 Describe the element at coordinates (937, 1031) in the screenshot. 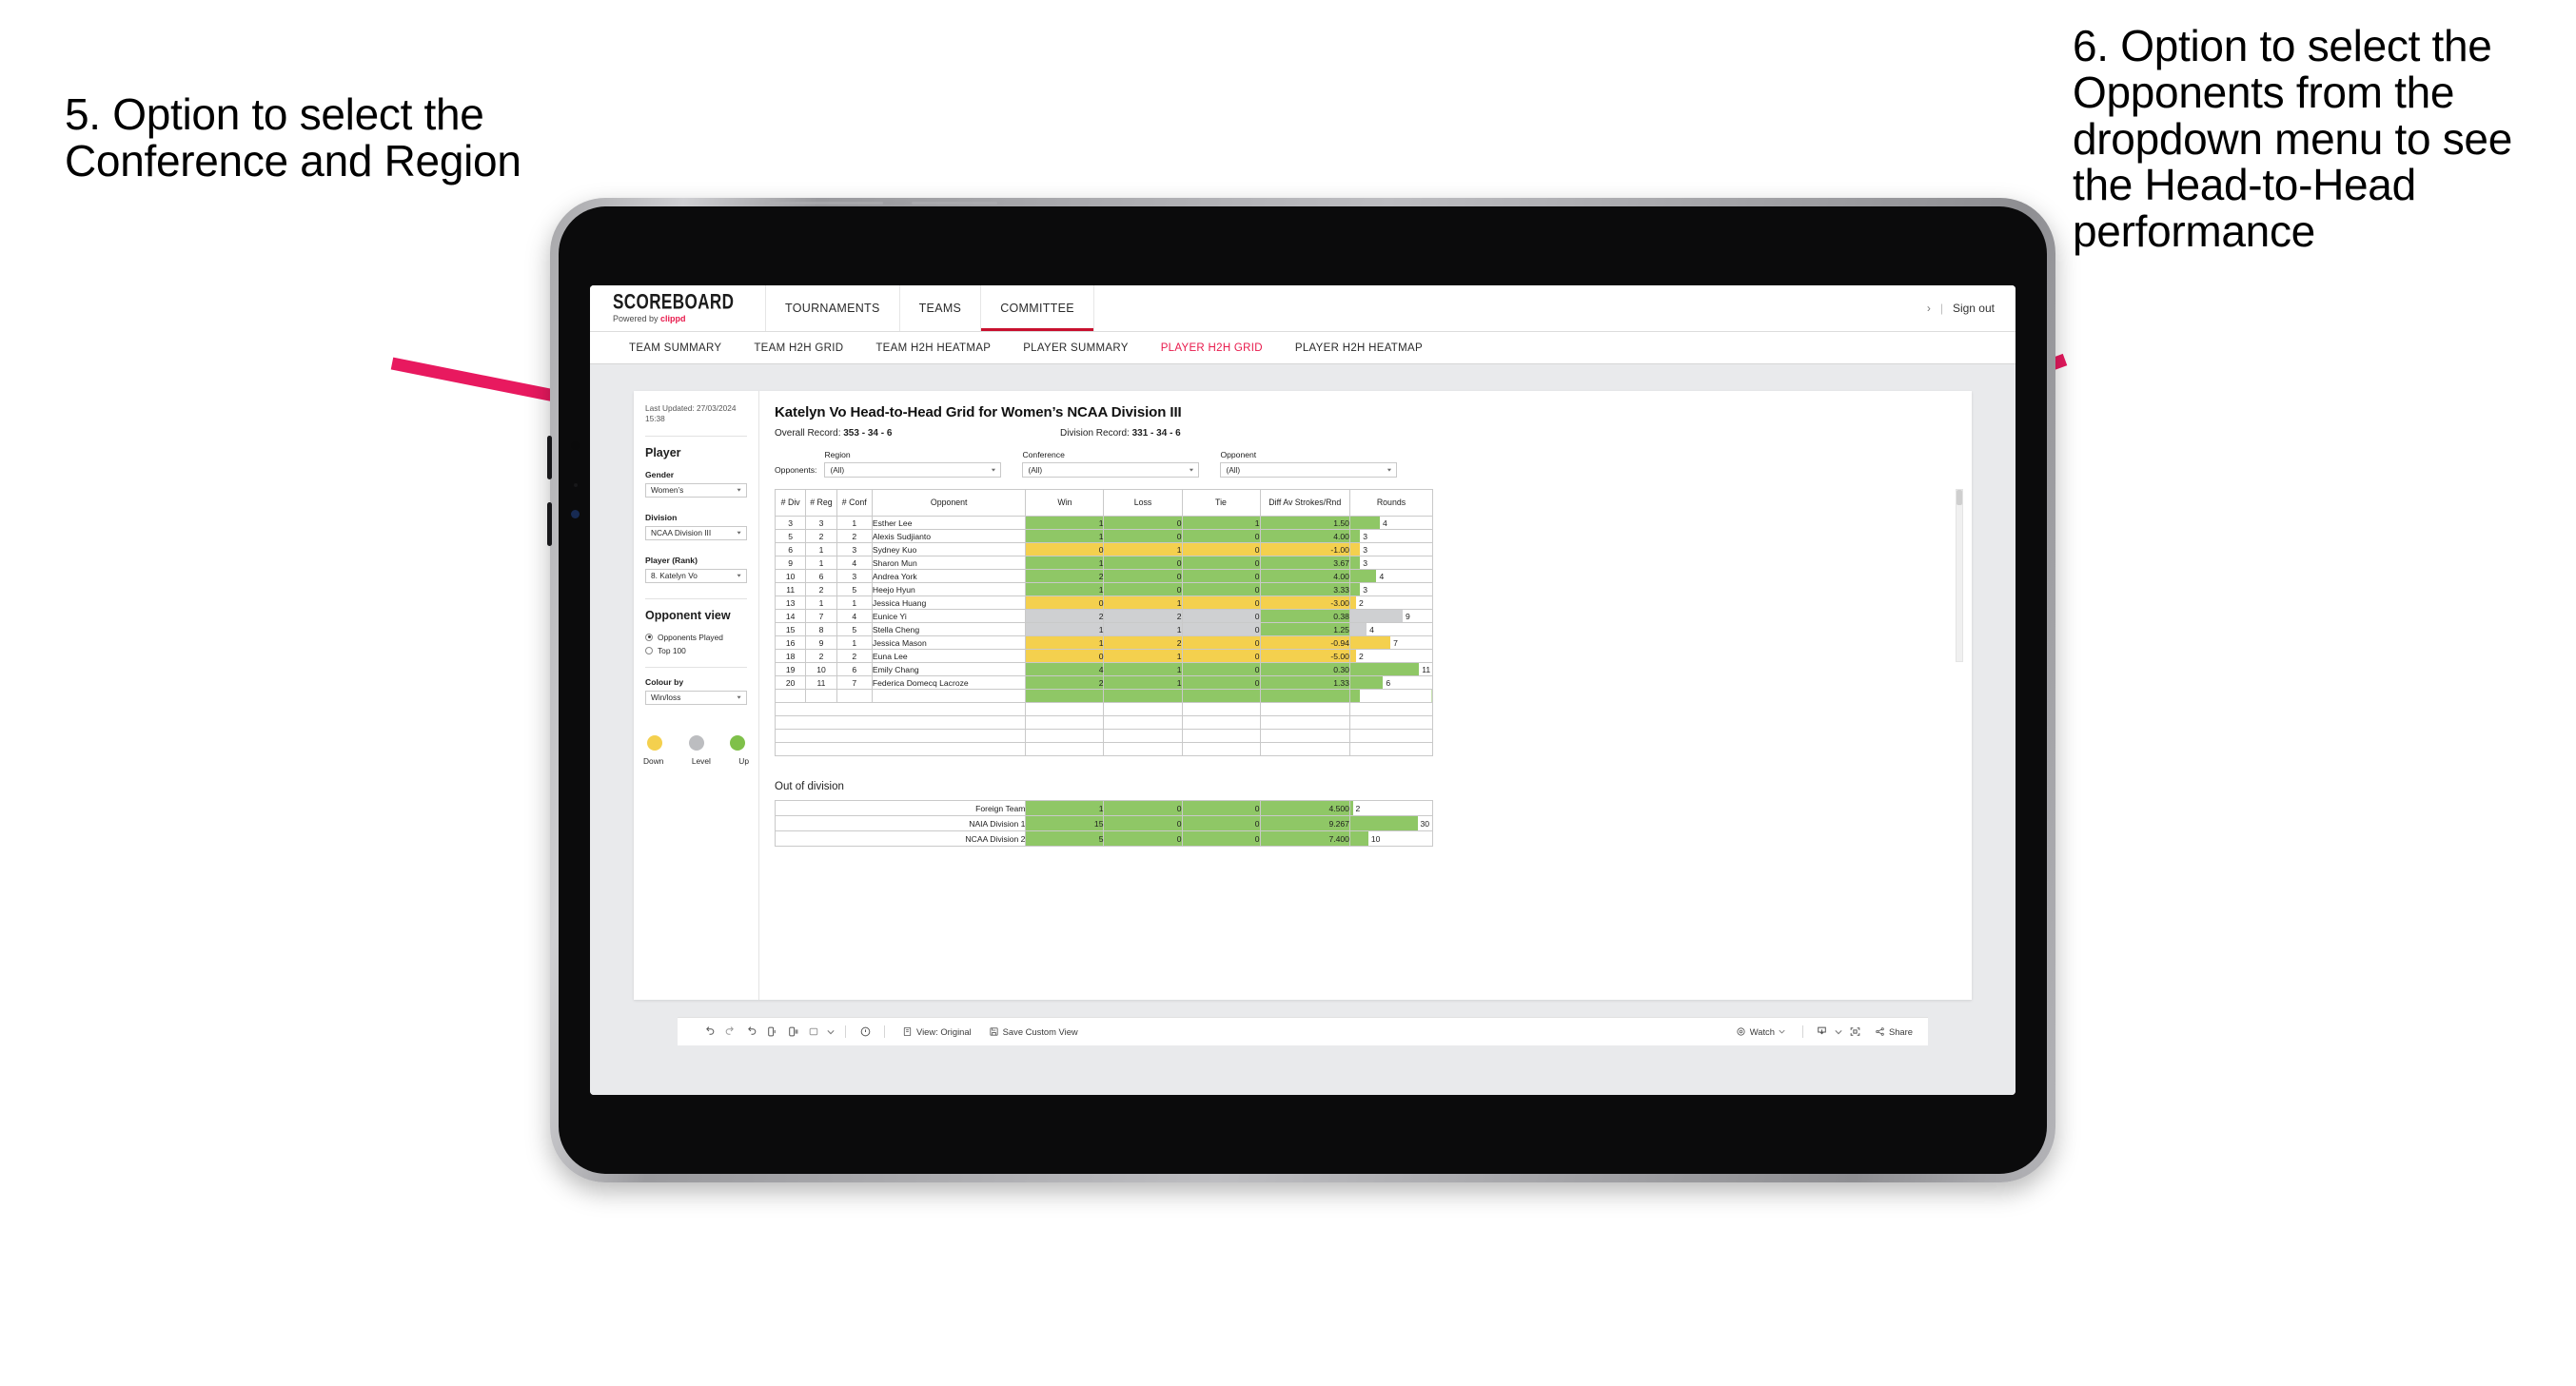

I see `view-original-button: View: Original` at that location.